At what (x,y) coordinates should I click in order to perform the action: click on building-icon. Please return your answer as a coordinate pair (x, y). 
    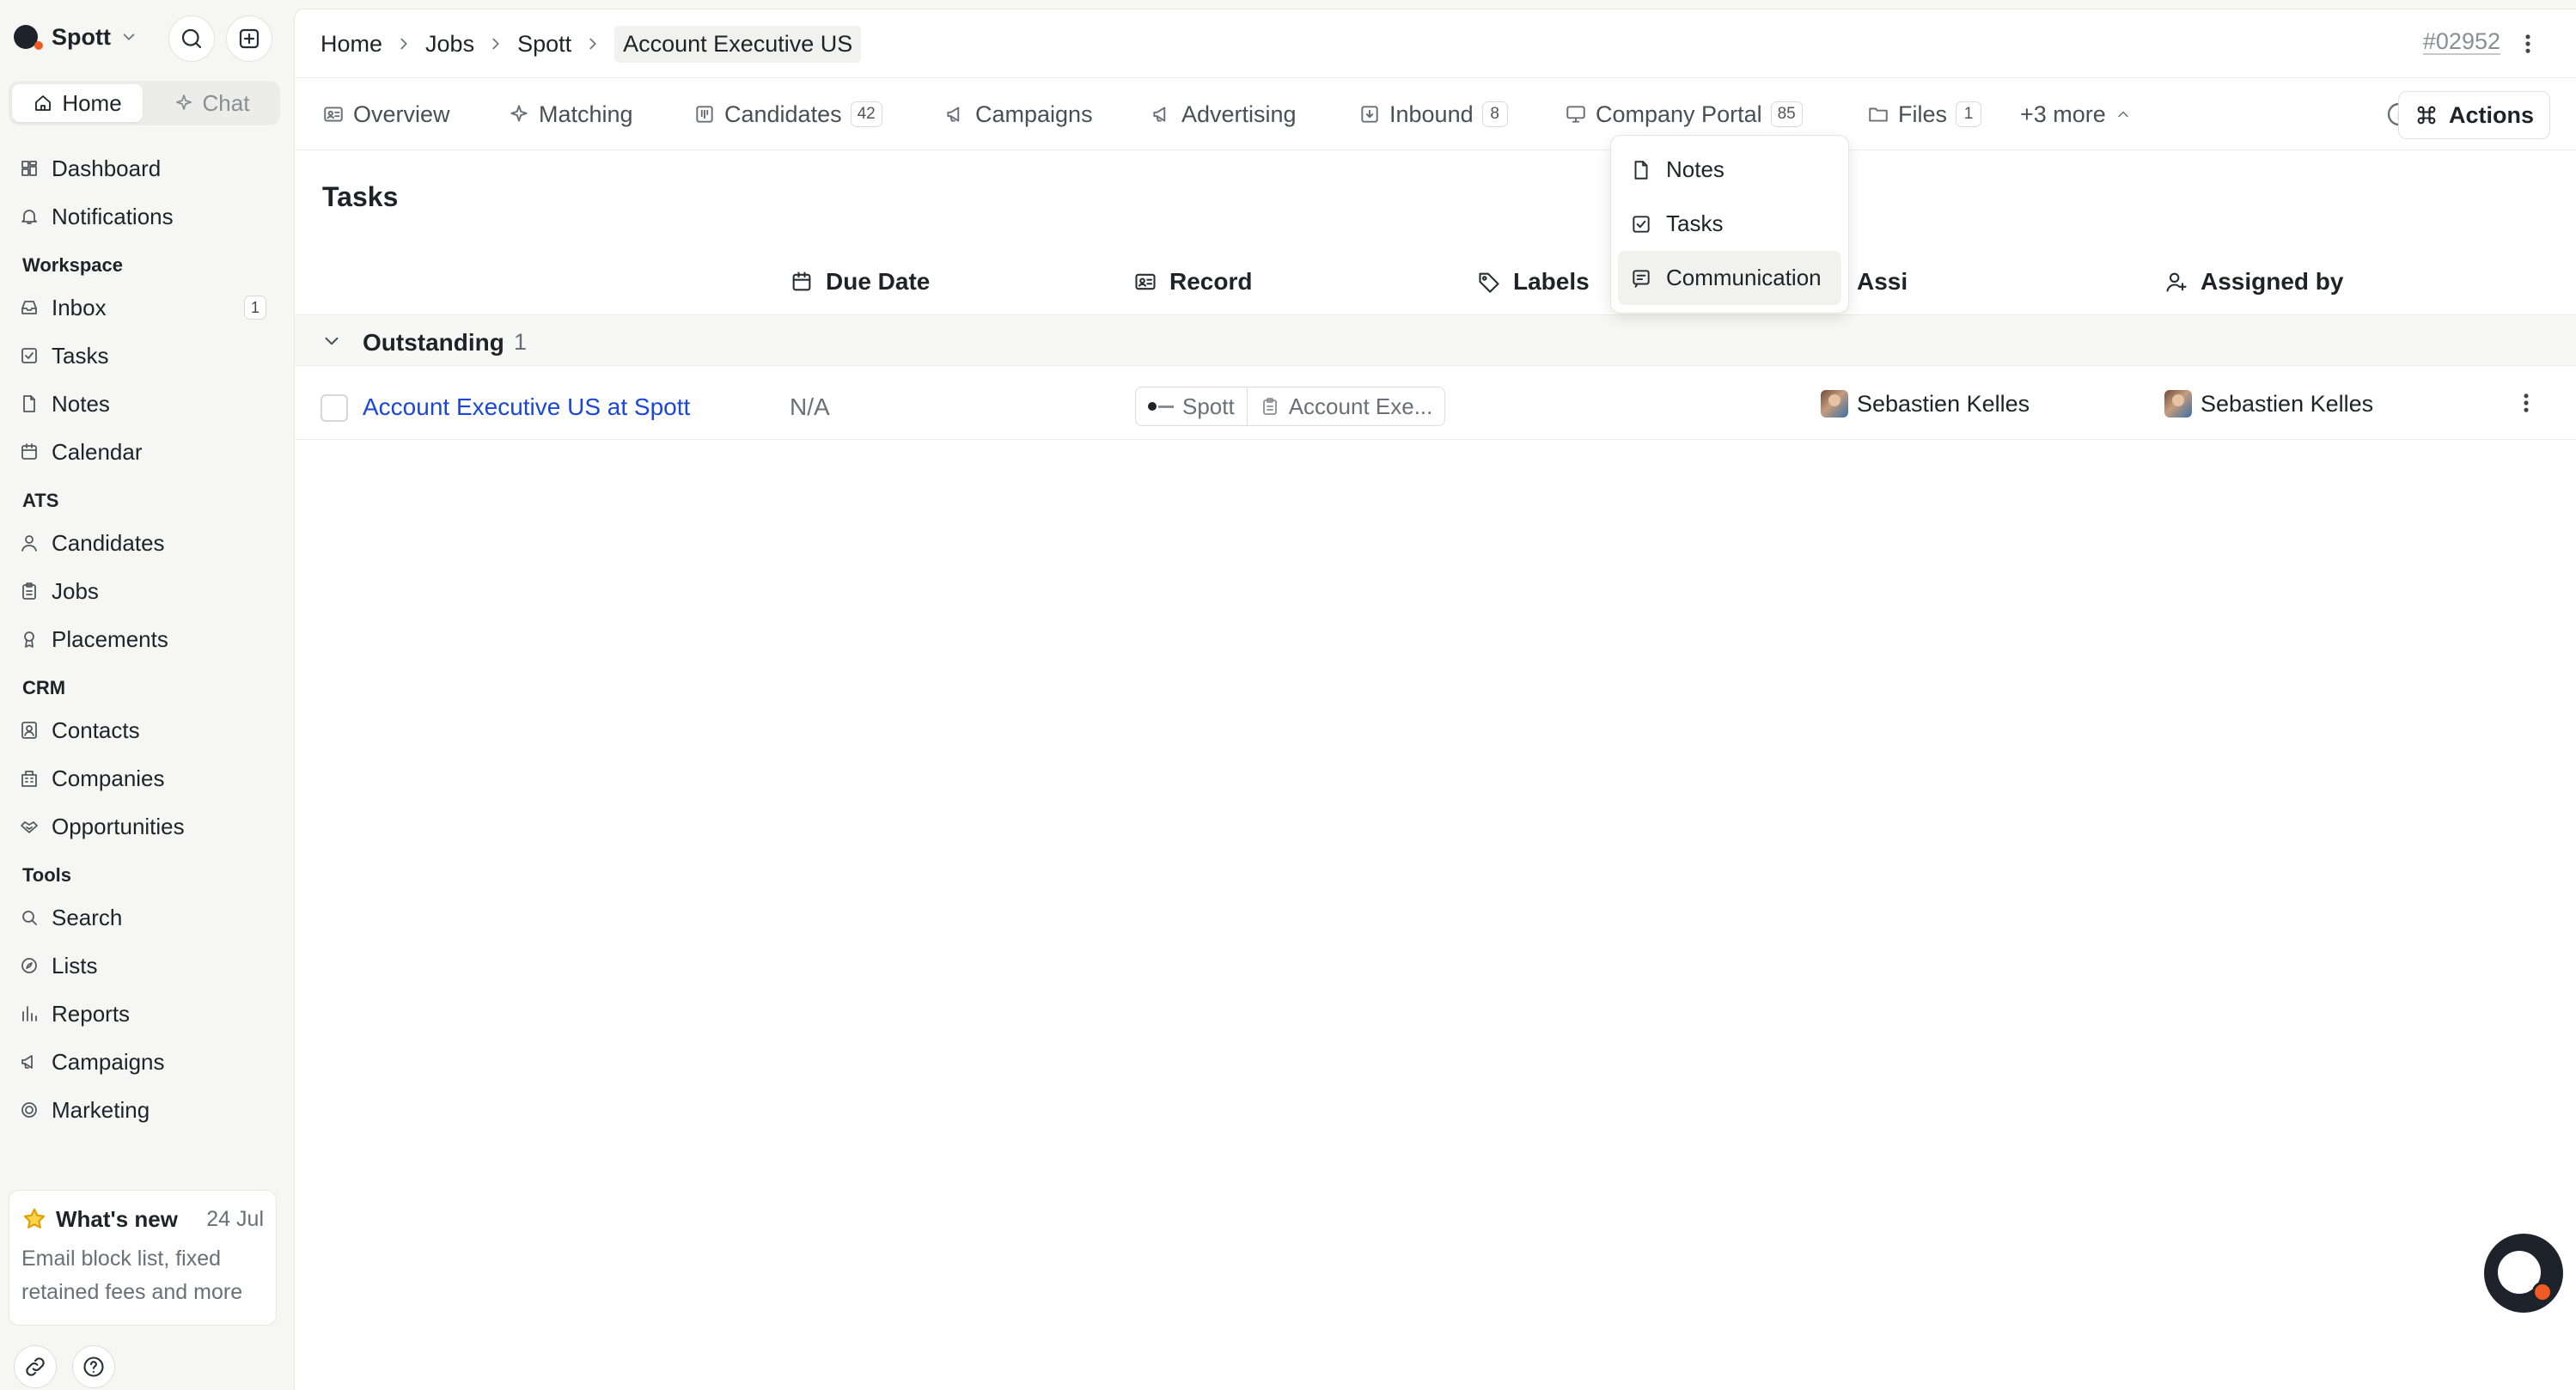
    Looking at the image, I should click on (29, 778).